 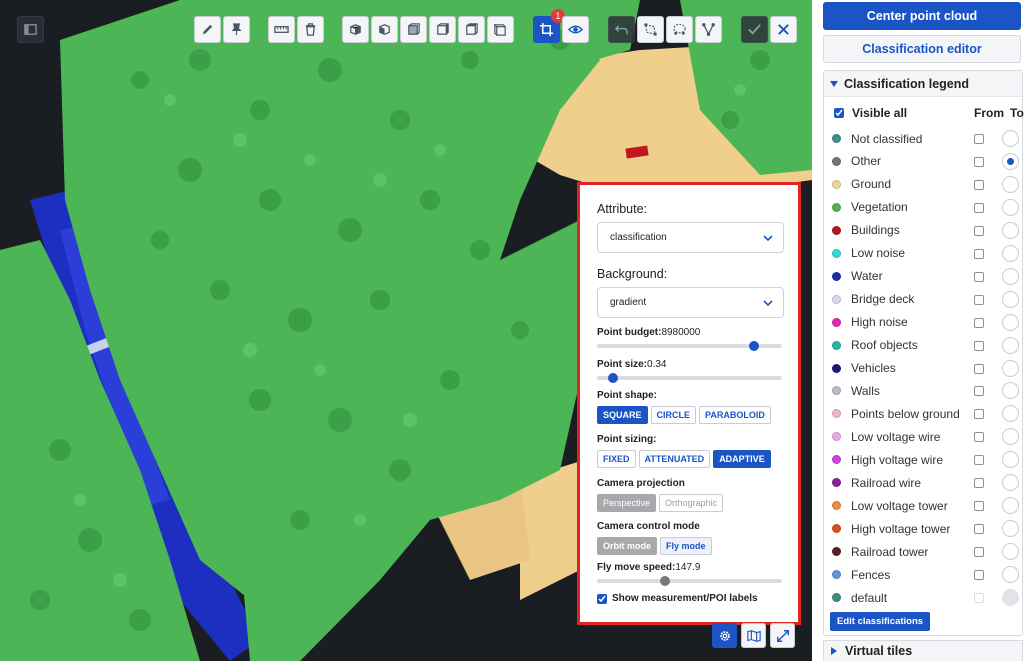 What do you see at coordinates (708, 29) in the screenshot?
I see `vertex-edit-button` at bounding box center [708, 29].